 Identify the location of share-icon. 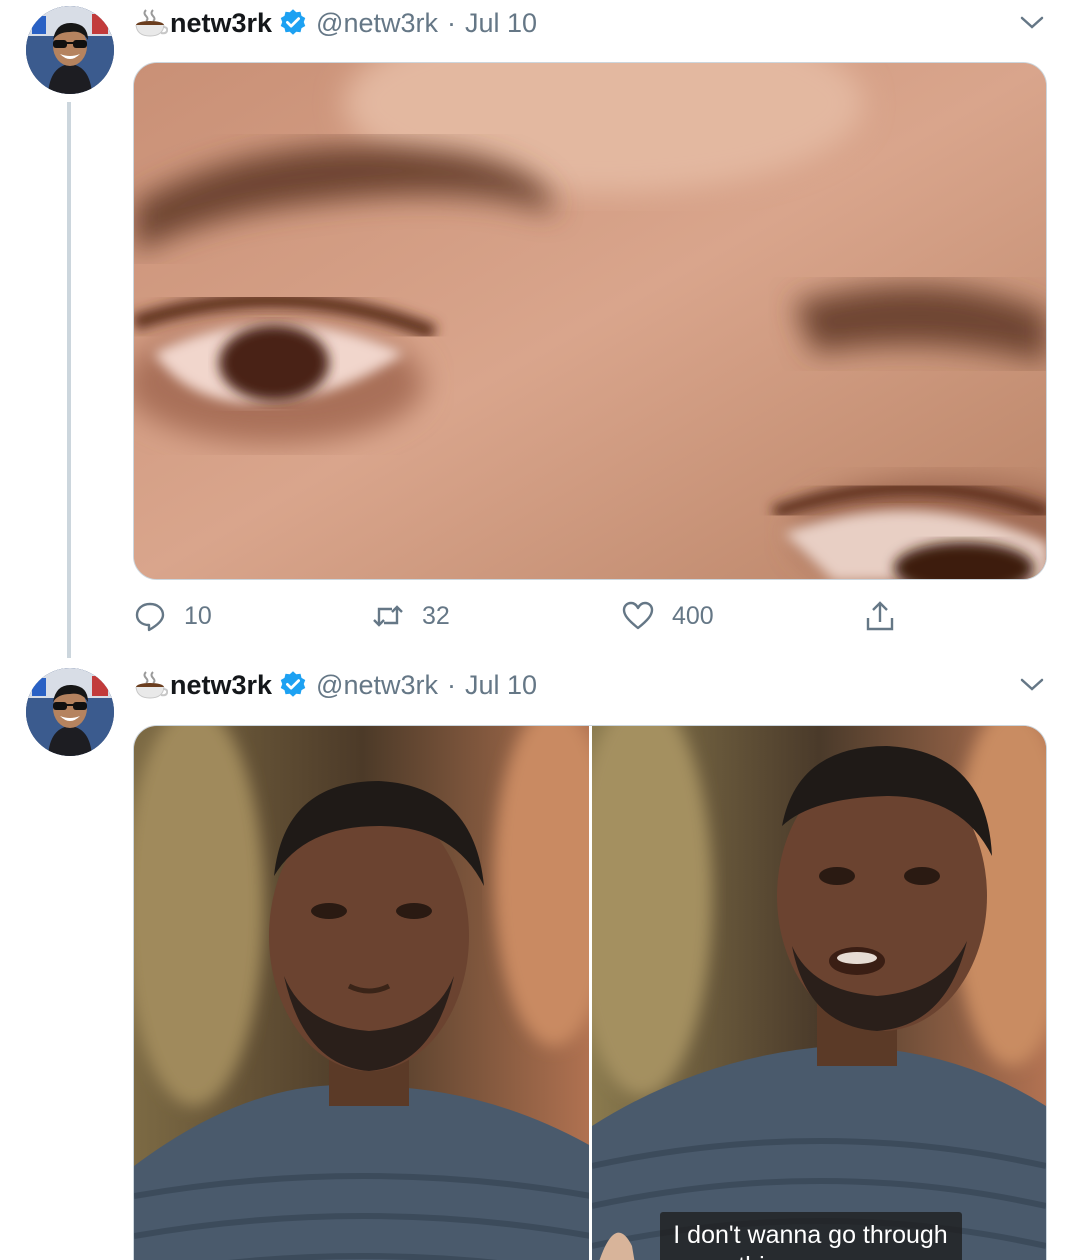
(880, 616).